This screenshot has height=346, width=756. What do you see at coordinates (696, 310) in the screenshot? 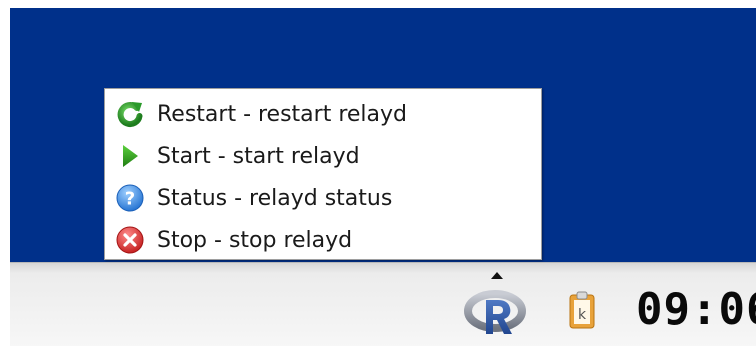
I see `clock: 09:06` at bounding box center [696, 310].